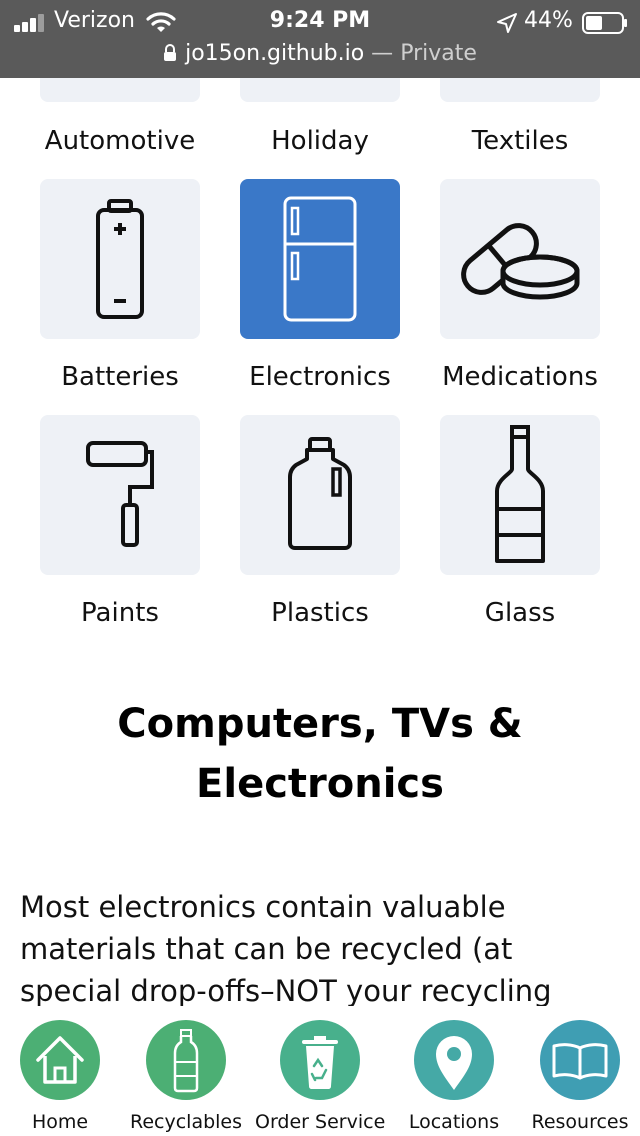 Image resolution: width=640 pixels, height=1136 pixels. I want to click on nav-item-order-service: Order Service, so click(320, 1071).